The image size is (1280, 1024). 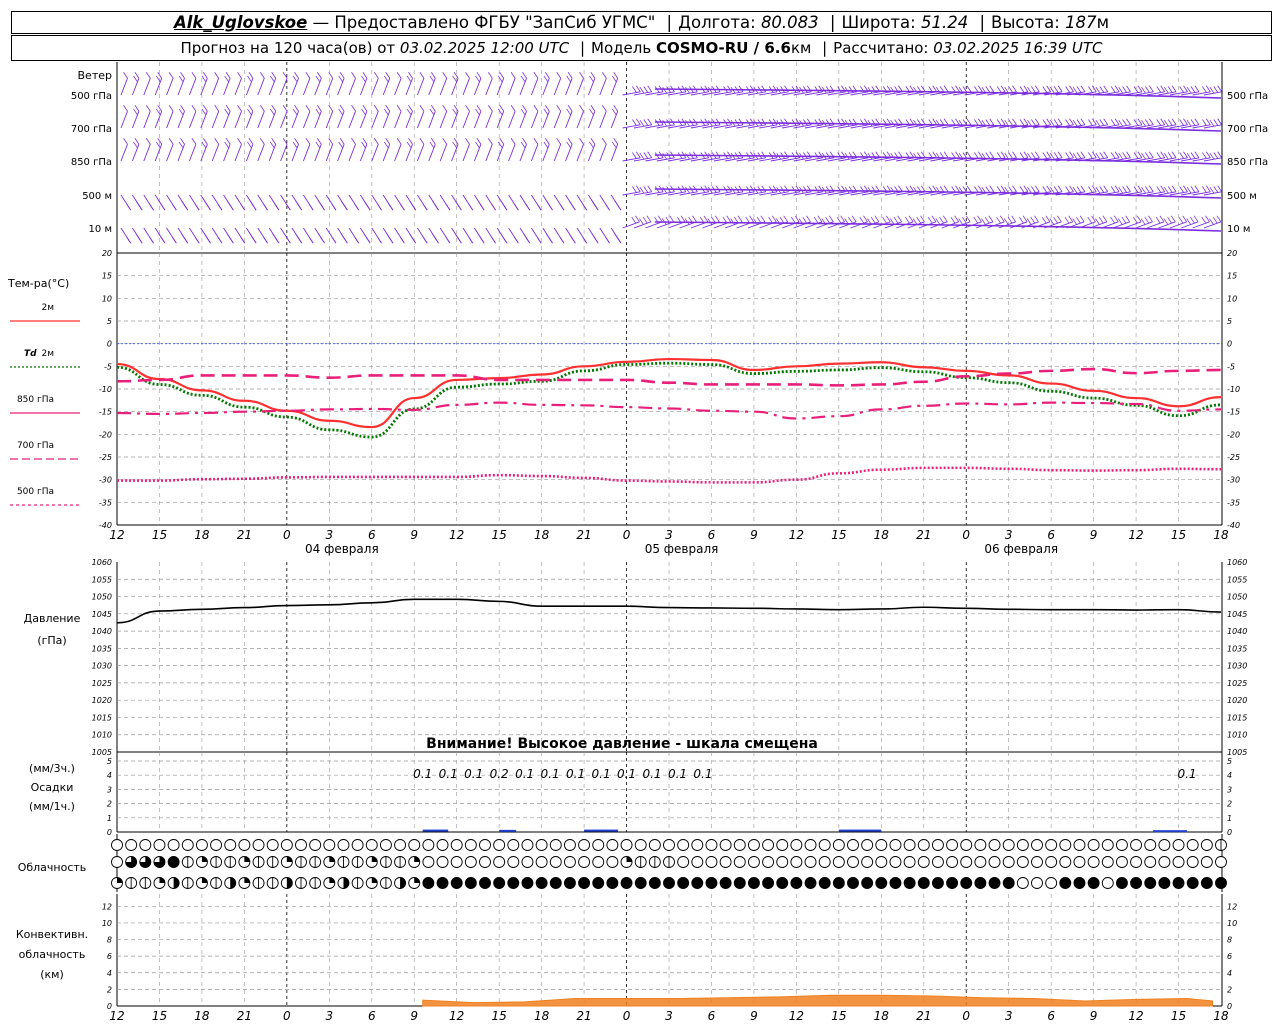 I want to click on conv-ytick-label: 2, so click(x=109, y=989).